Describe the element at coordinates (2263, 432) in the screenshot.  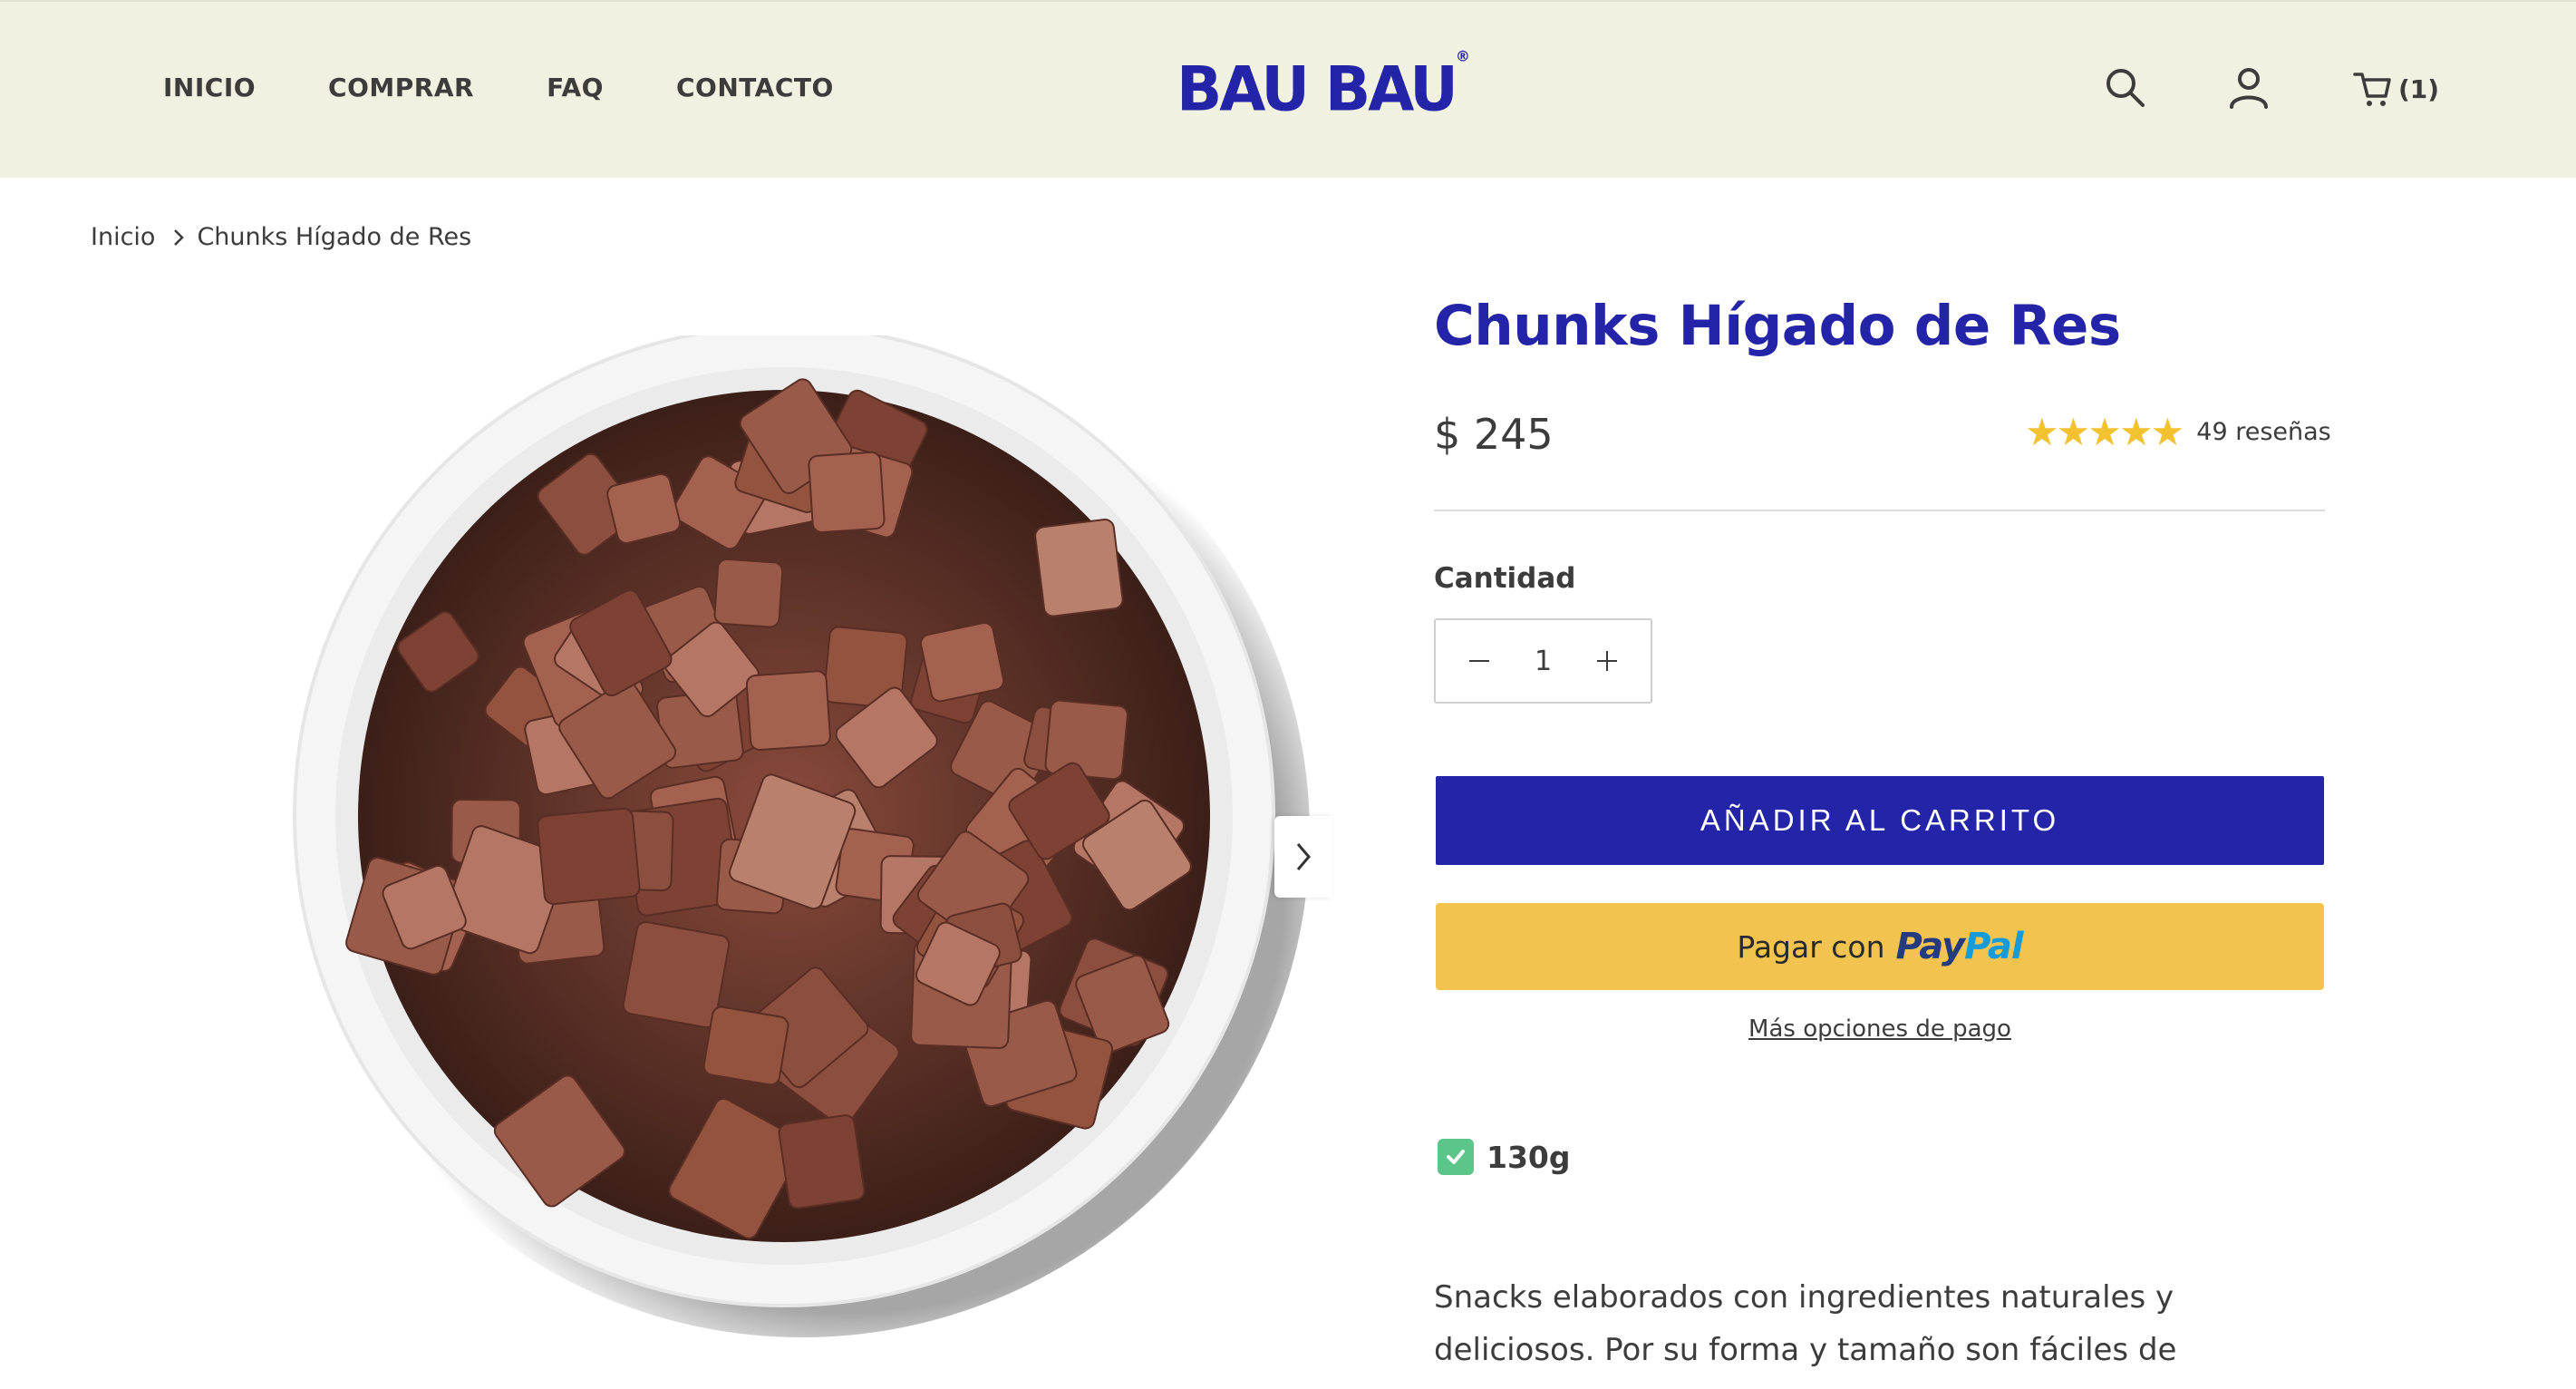
I see `review-count: 49 reseñas` at that location.